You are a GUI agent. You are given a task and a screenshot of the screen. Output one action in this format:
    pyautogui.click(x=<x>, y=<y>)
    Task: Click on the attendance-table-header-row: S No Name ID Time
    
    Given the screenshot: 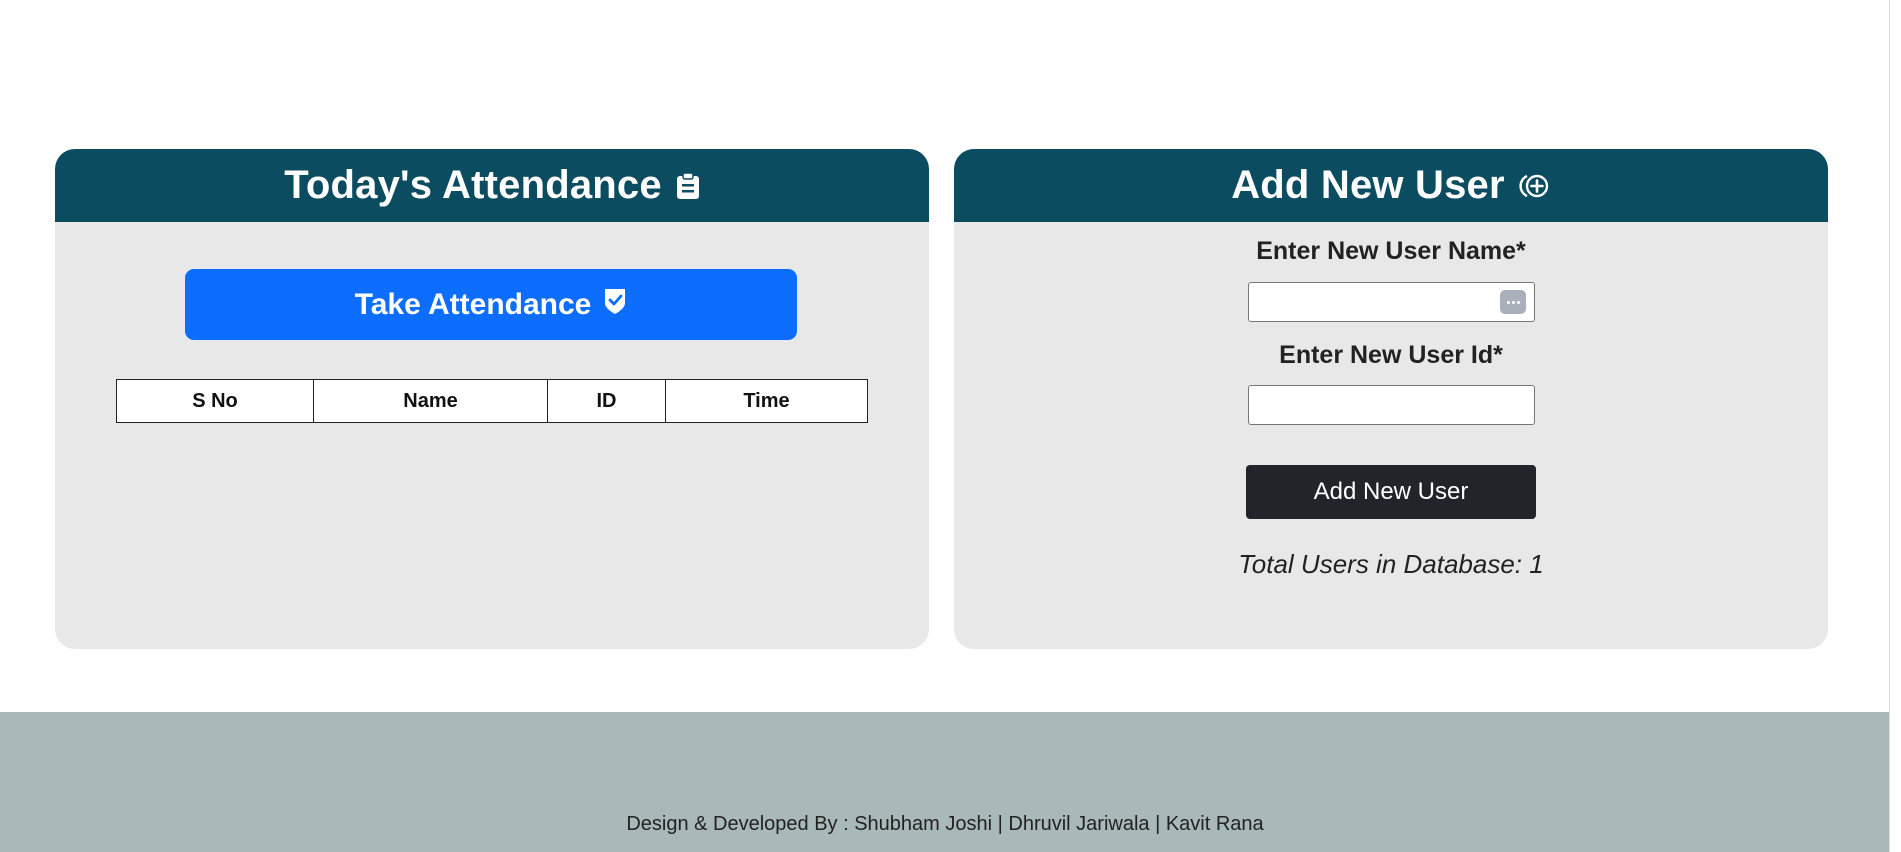 What is the action you would take?
    pyautogui.click(x=492, y=401)
    